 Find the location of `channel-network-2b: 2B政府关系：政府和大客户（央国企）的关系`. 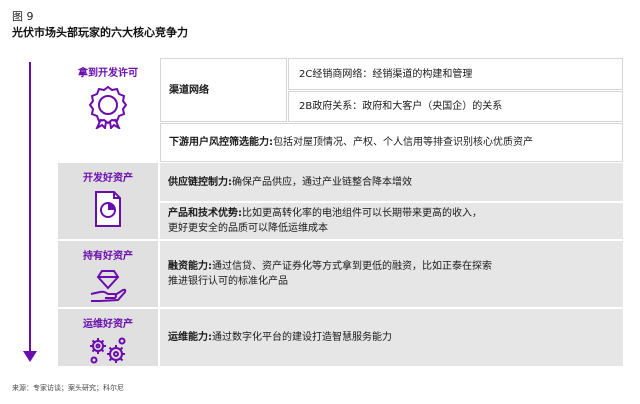

channel-network-2b: 2B政府关系：政府和大客户（央国企）的关系 is located at coordinates (455, 106).